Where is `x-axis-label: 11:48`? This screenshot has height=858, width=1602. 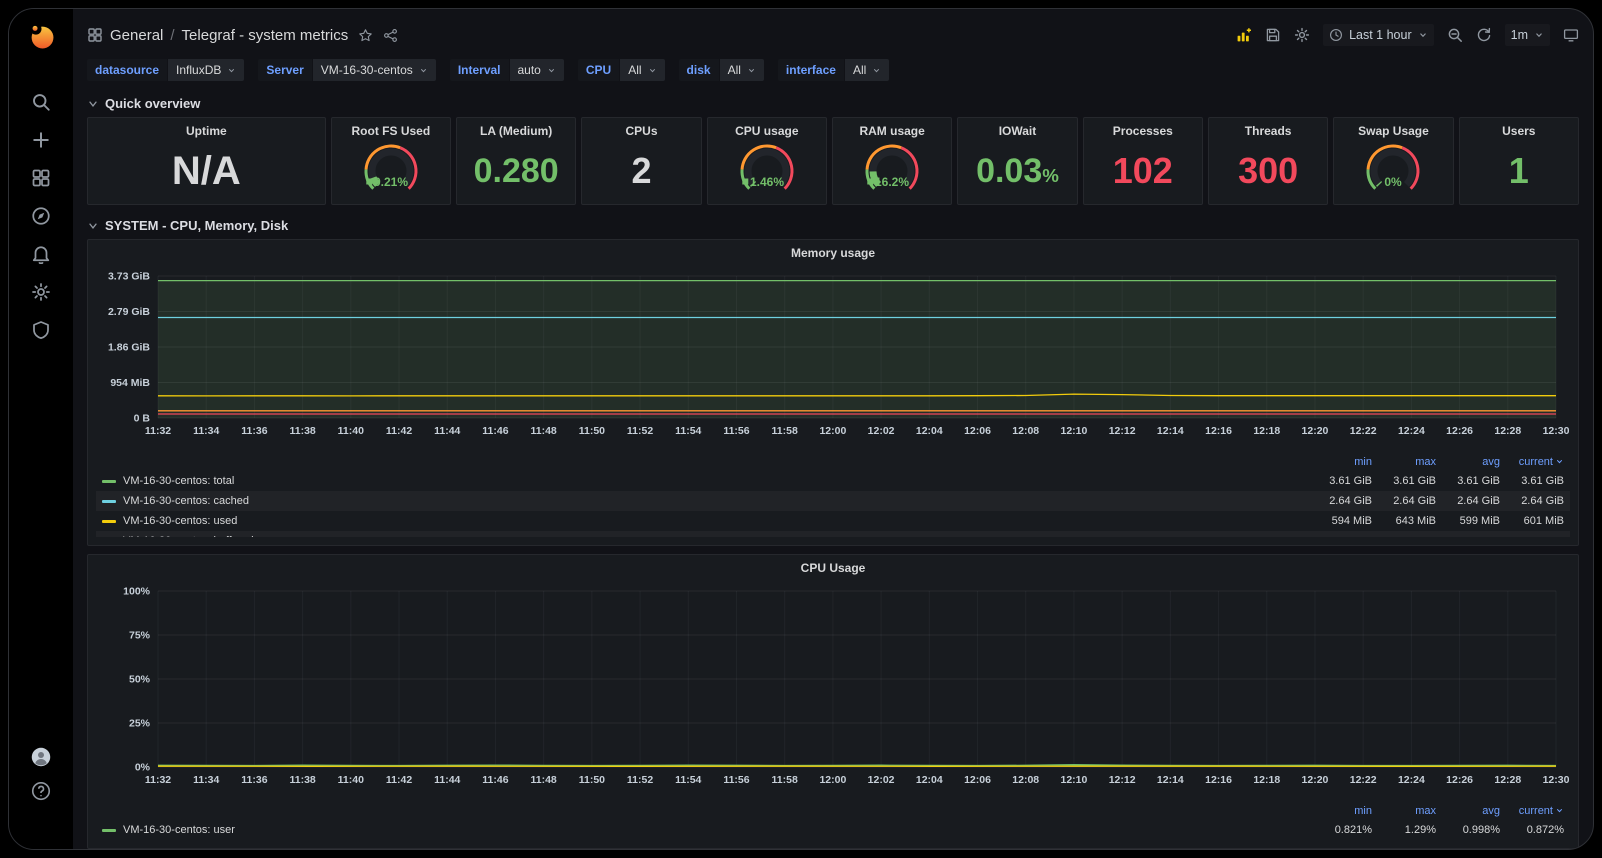 x-axis-label: 11:48 is located at coordinates (544, 780).